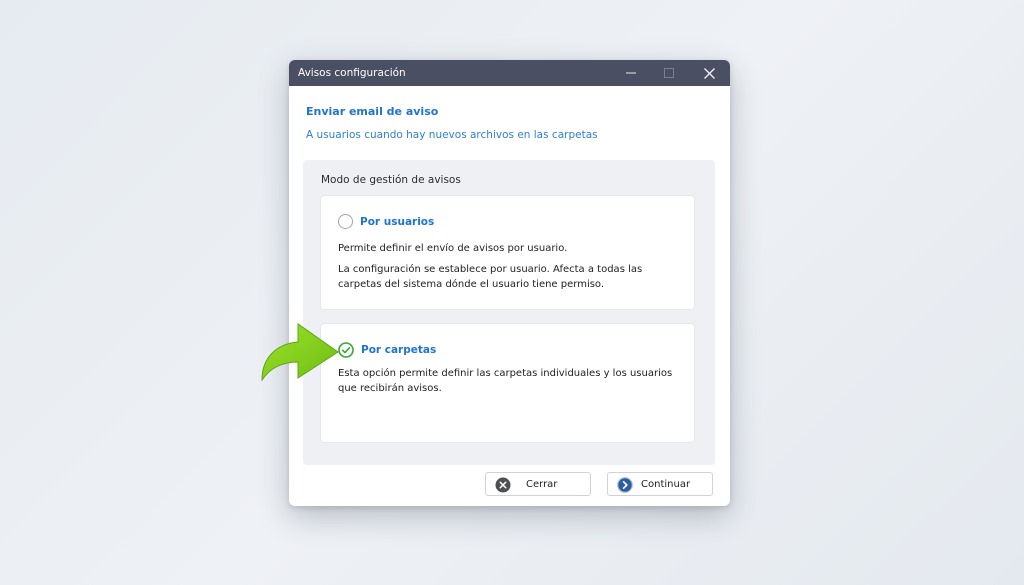 This screenshot has height=585, width=1024. What do you see at coordinates (509, 73) in the screenshot?
I see `title-bar: Avisos configuración` at bounding box center [509, 73].